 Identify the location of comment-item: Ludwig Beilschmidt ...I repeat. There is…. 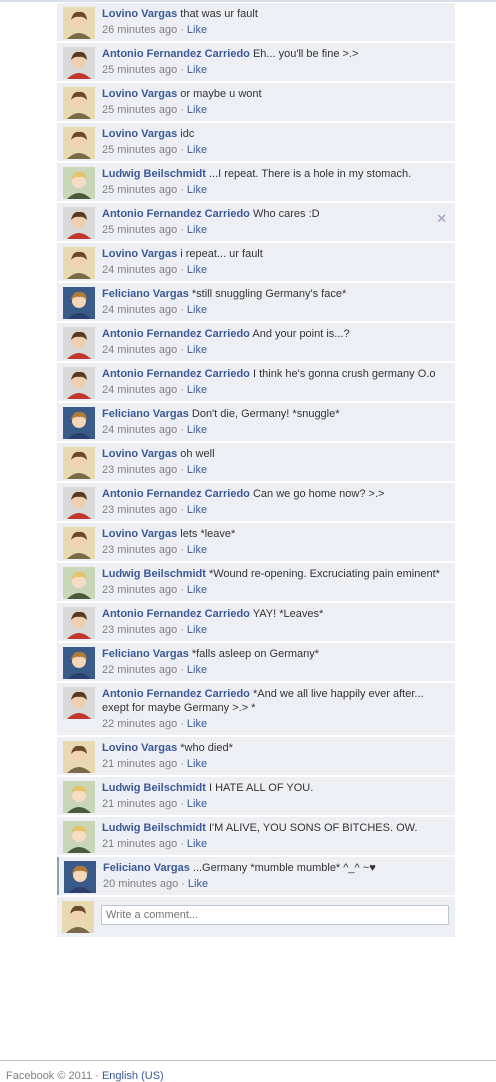
(256, 182).